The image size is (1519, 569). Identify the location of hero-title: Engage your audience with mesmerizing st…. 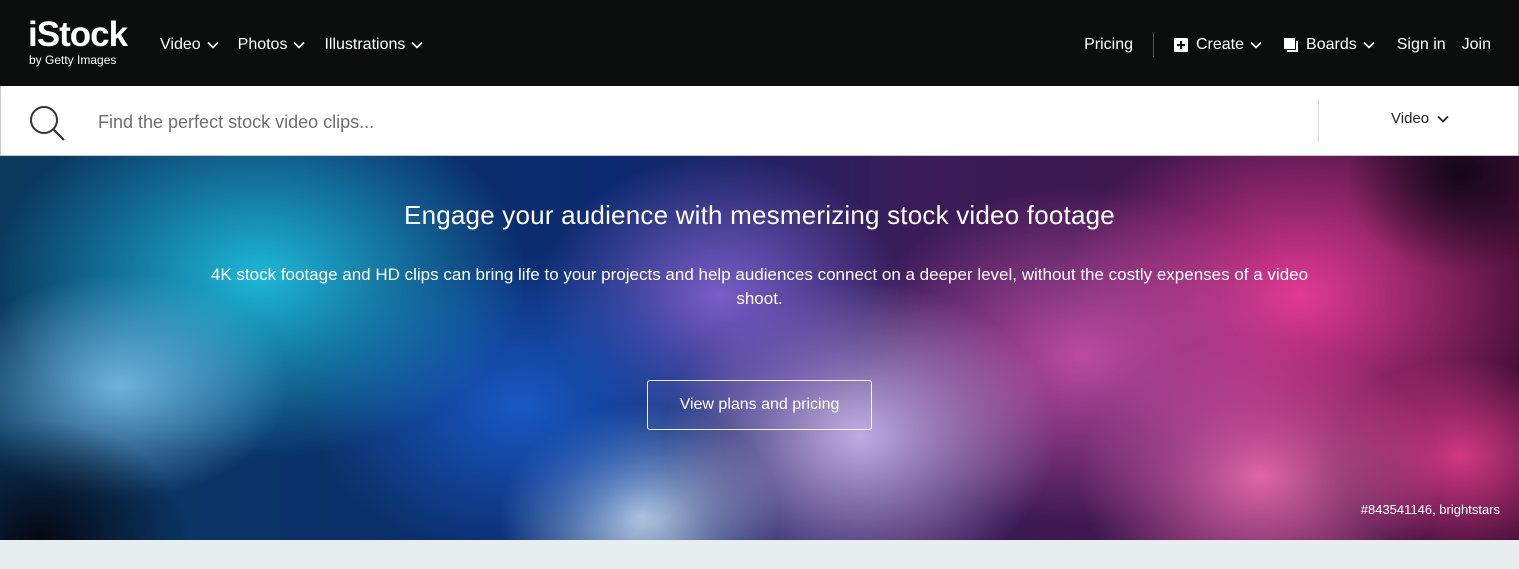
(759, 215).